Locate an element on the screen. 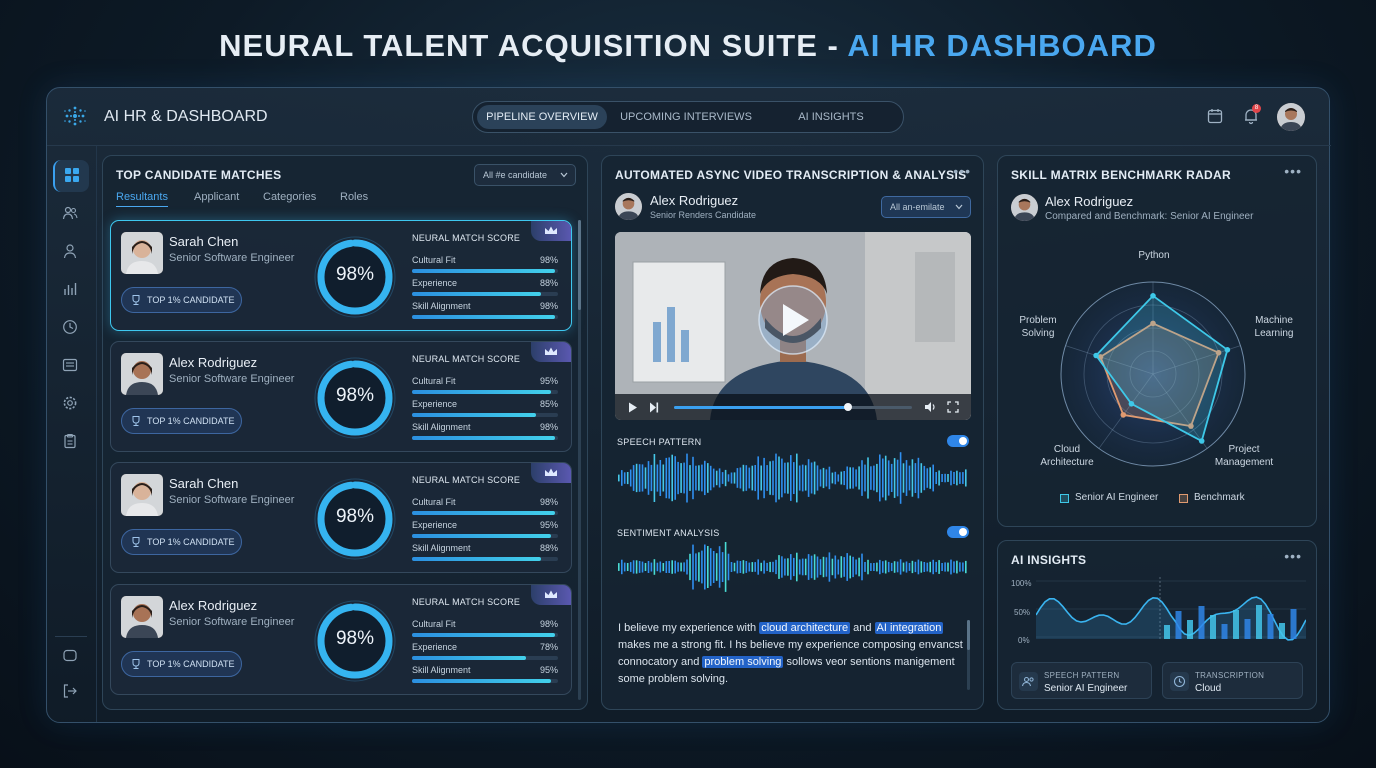  sidebar-item-reports is located at coordinates (71, 442).